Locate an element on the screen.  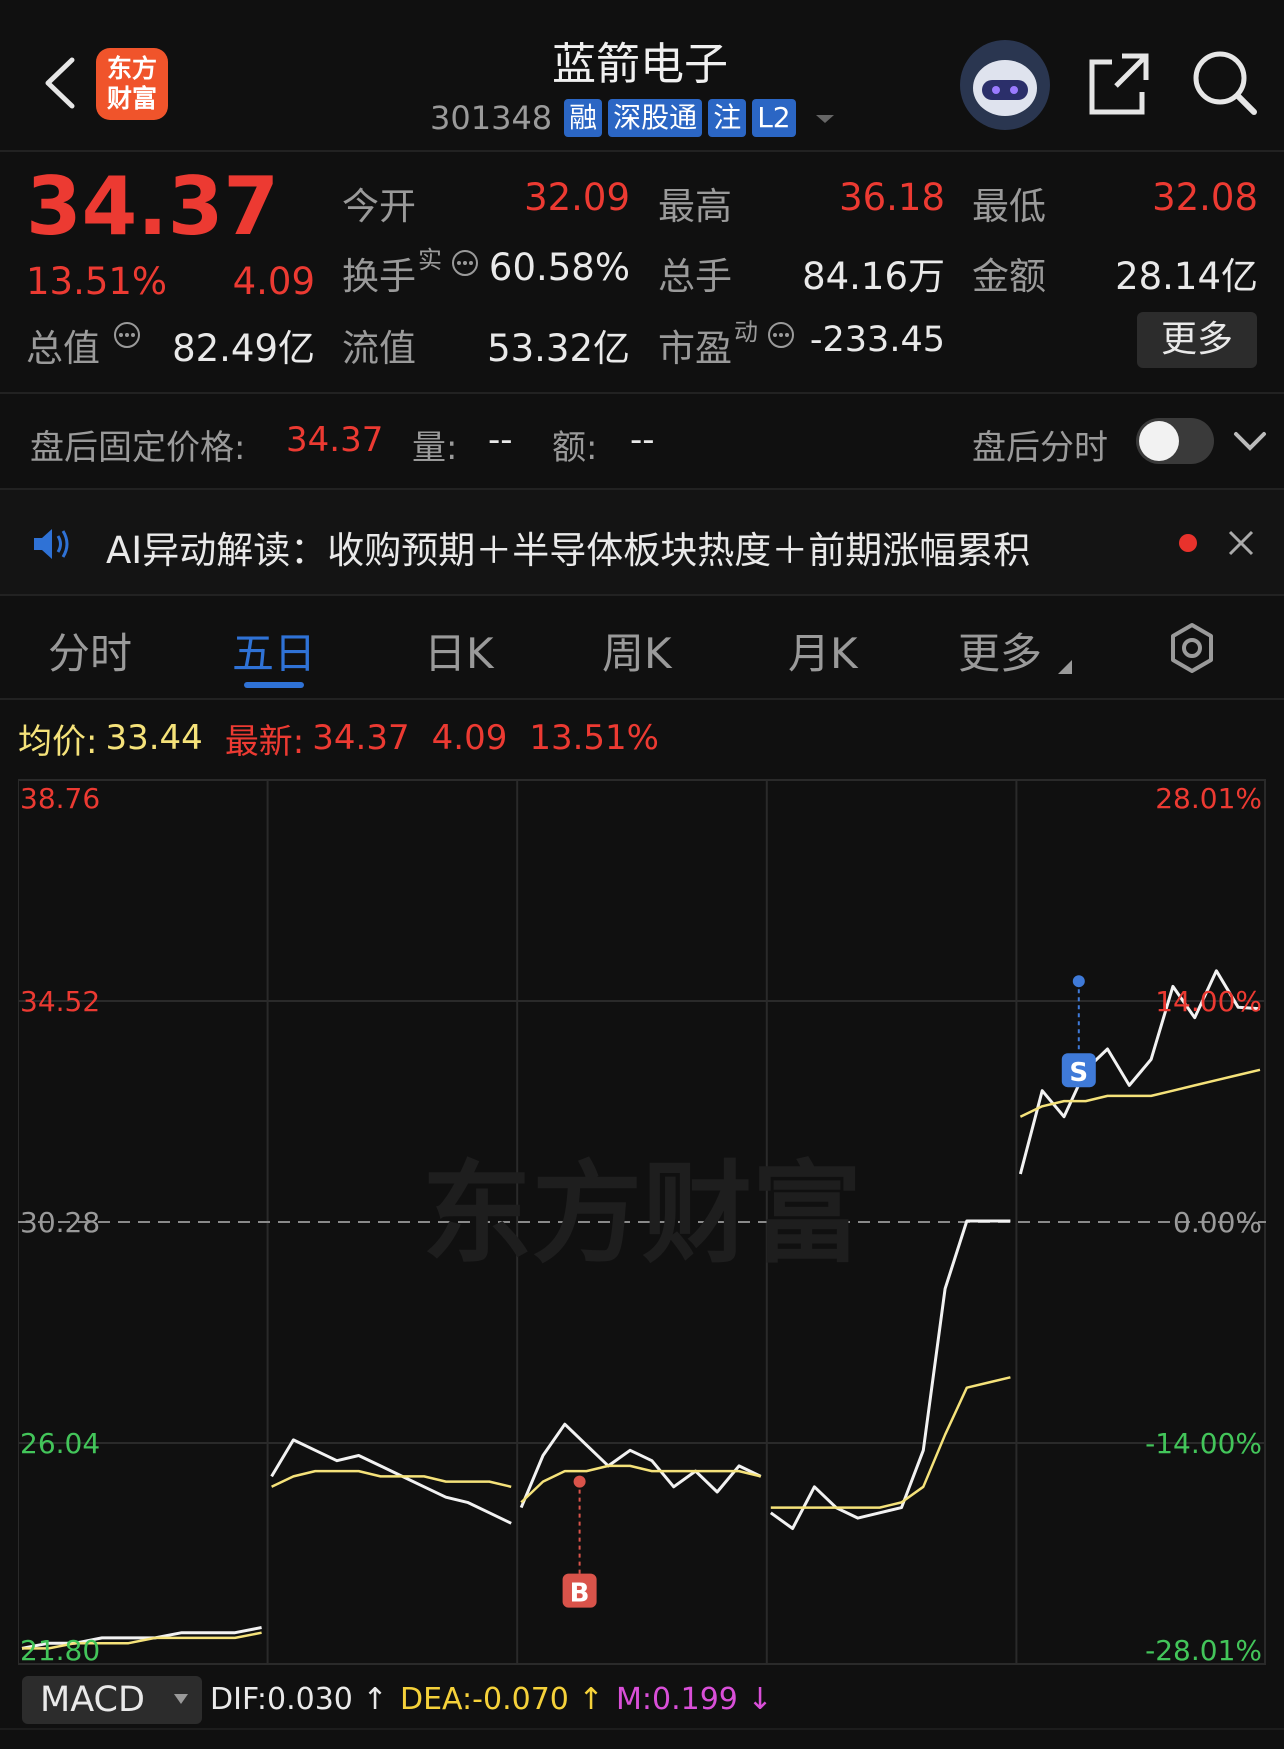
more-button: 更多 is located at coordinates (1197, 340).